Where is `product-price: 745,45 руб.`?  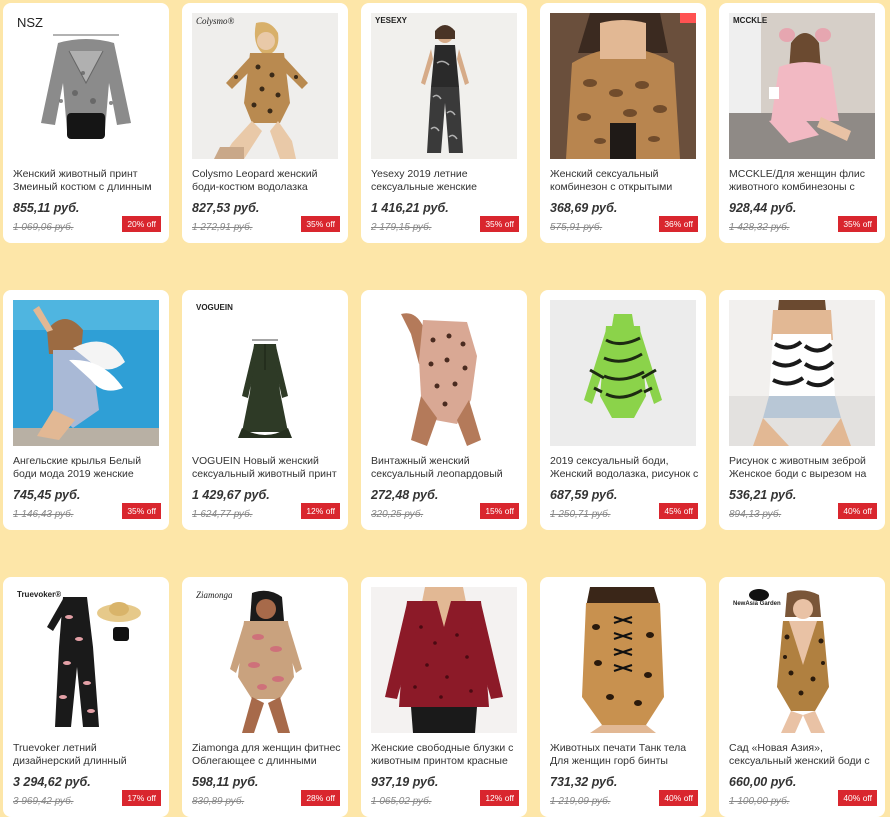
product-price: 745,45 руб. is located at coordinates (47, 495).